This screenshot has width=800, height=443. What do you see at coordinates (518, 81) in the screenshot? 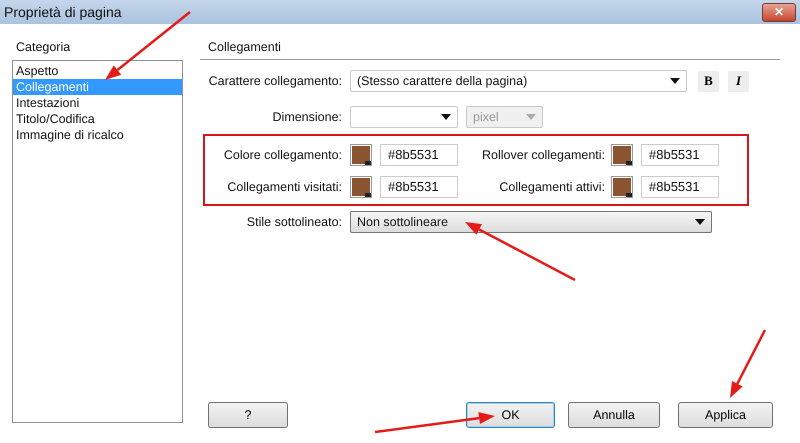
I see `font-dropdown: (Stesso carattere della pagina)` at bounding box center [518, 81].